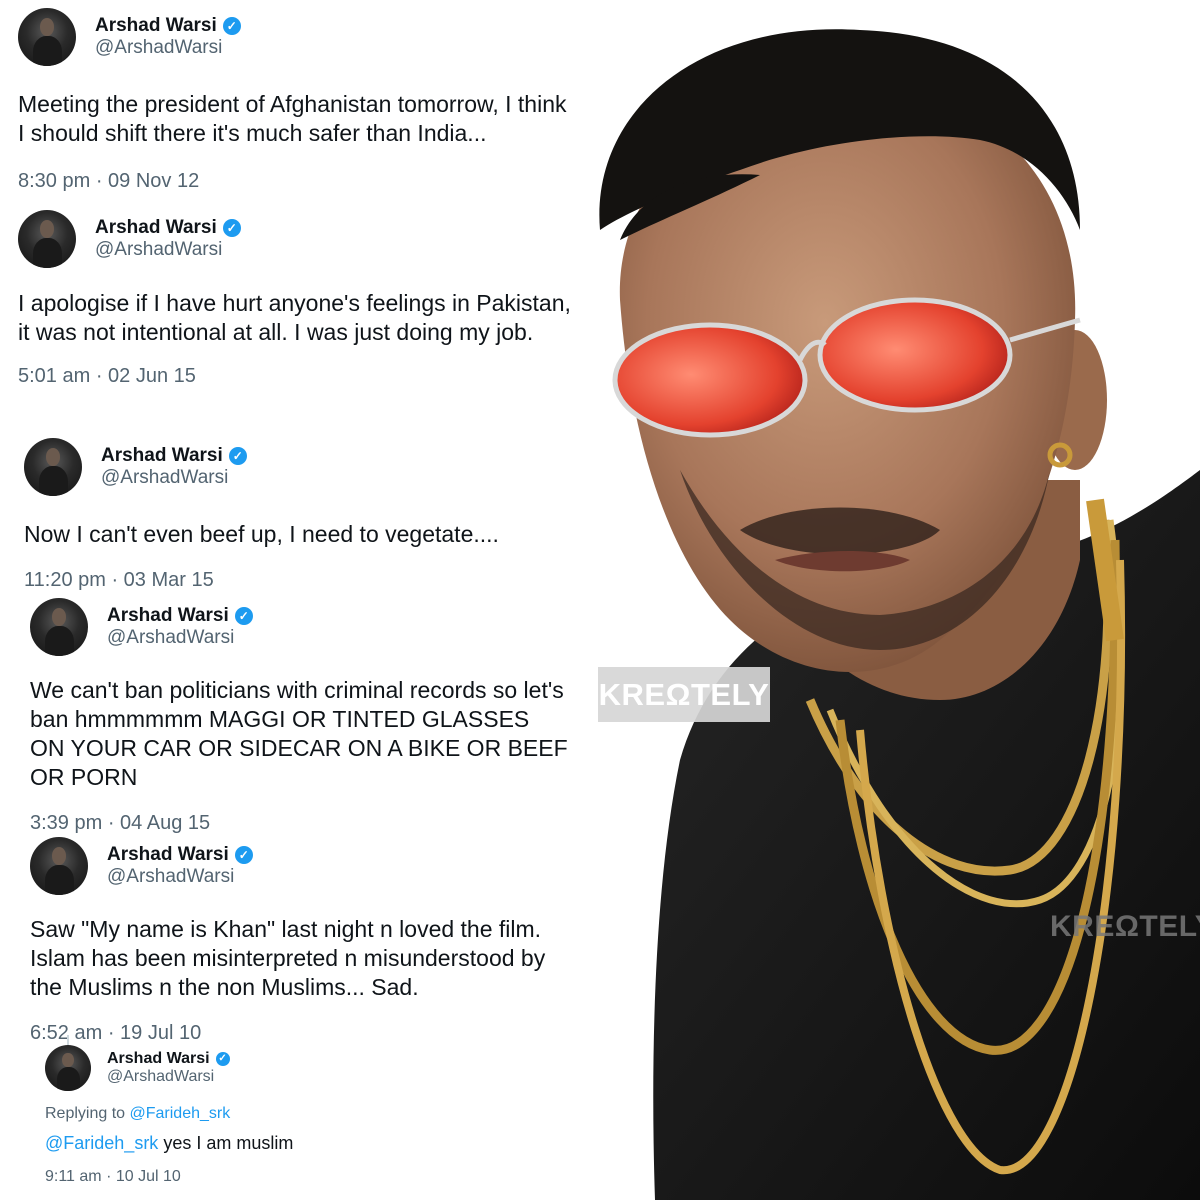  I want to click on tweet-timestamp: 9:11 am · 10 Jul 10, so click(169, 1177).